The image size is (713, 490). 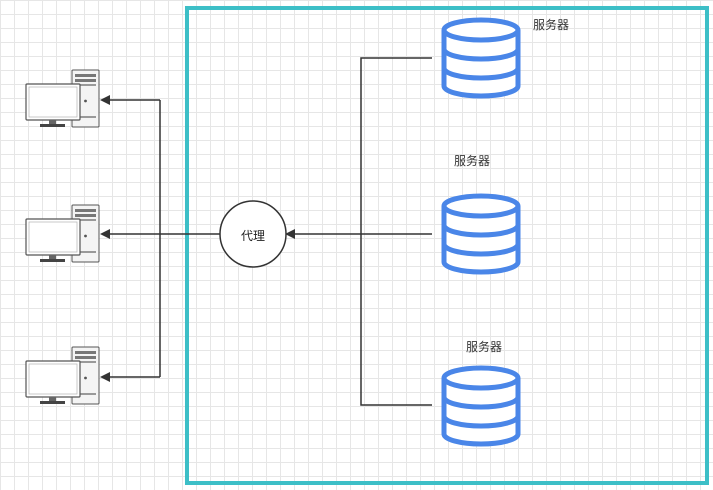 I want to click on server-label-1: 服务器, so click(x=551, y=25).